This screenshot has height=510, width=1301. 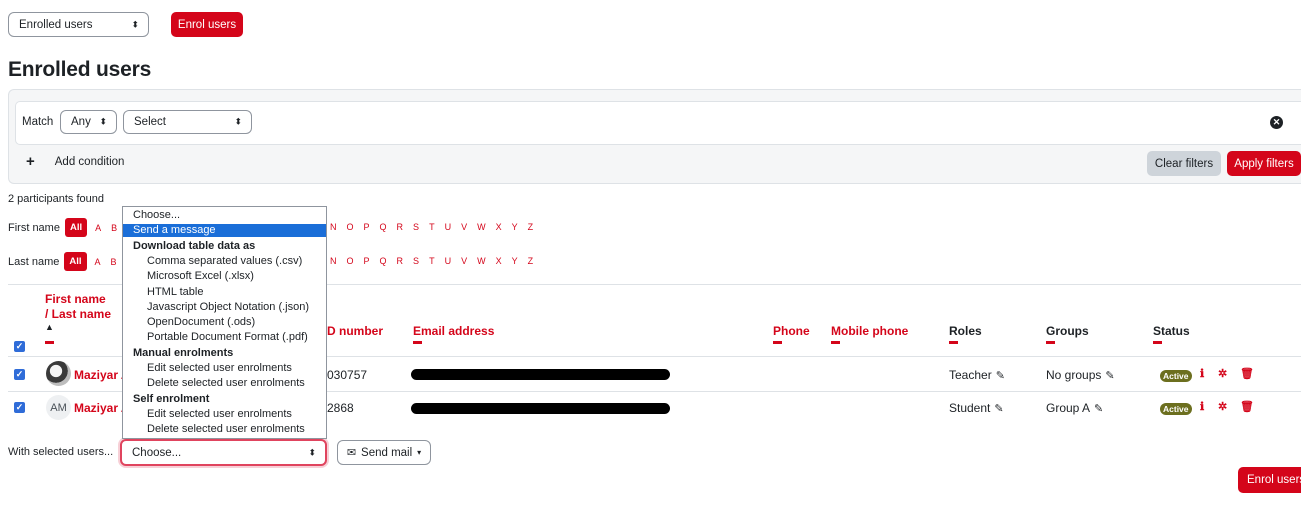 What do you see at coordinates (223, 452) in the screenshot?
I see `bulk-action-select: Choose... ⬍` at bounding box center [223, 452].